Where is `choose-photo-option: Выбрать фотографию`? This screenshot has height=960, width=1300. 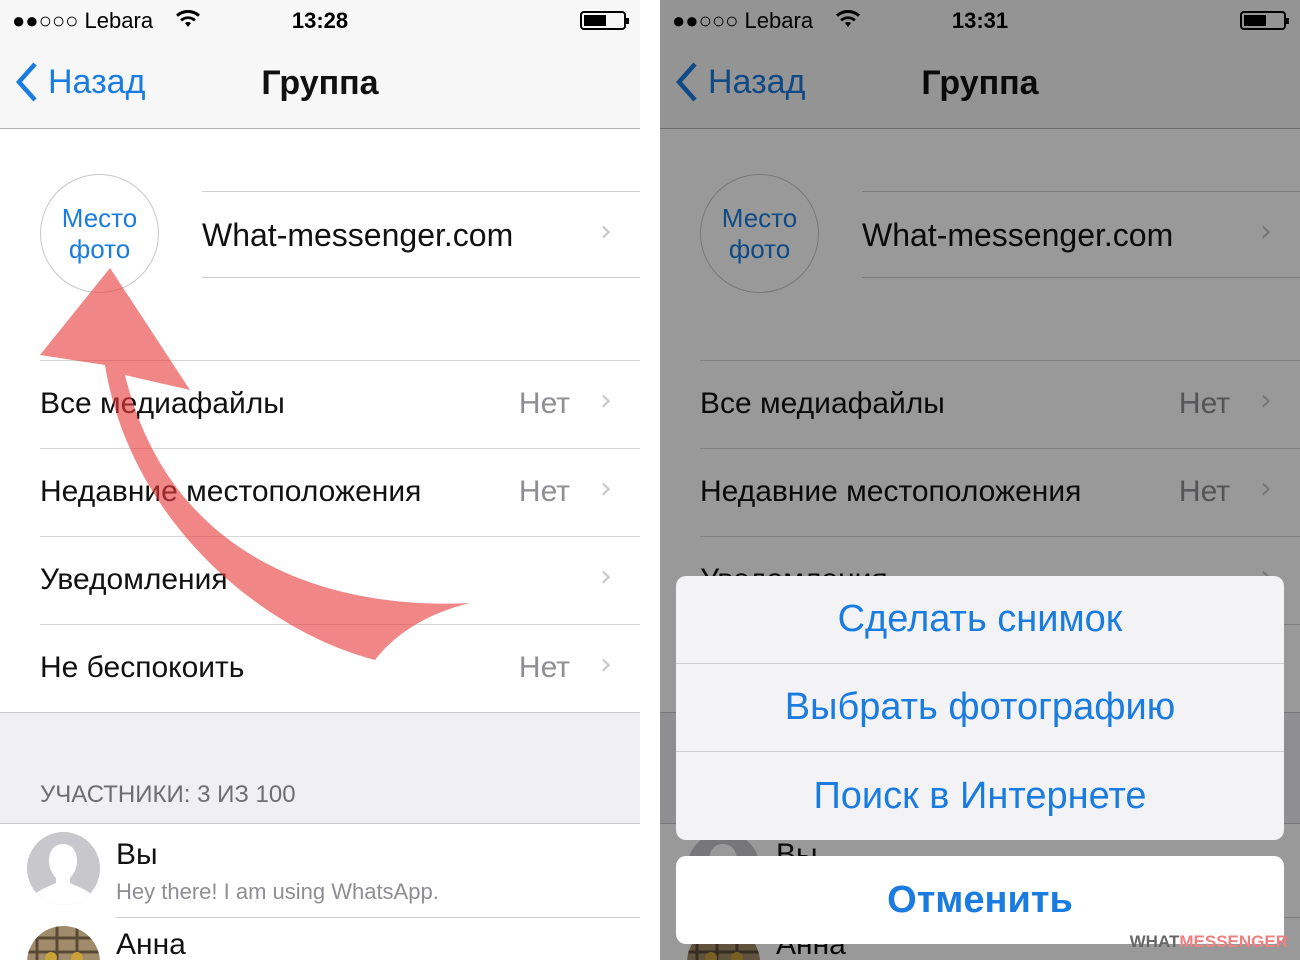 choose-photo-option: Выбрать фотографию is located at coordinates (980, 708).